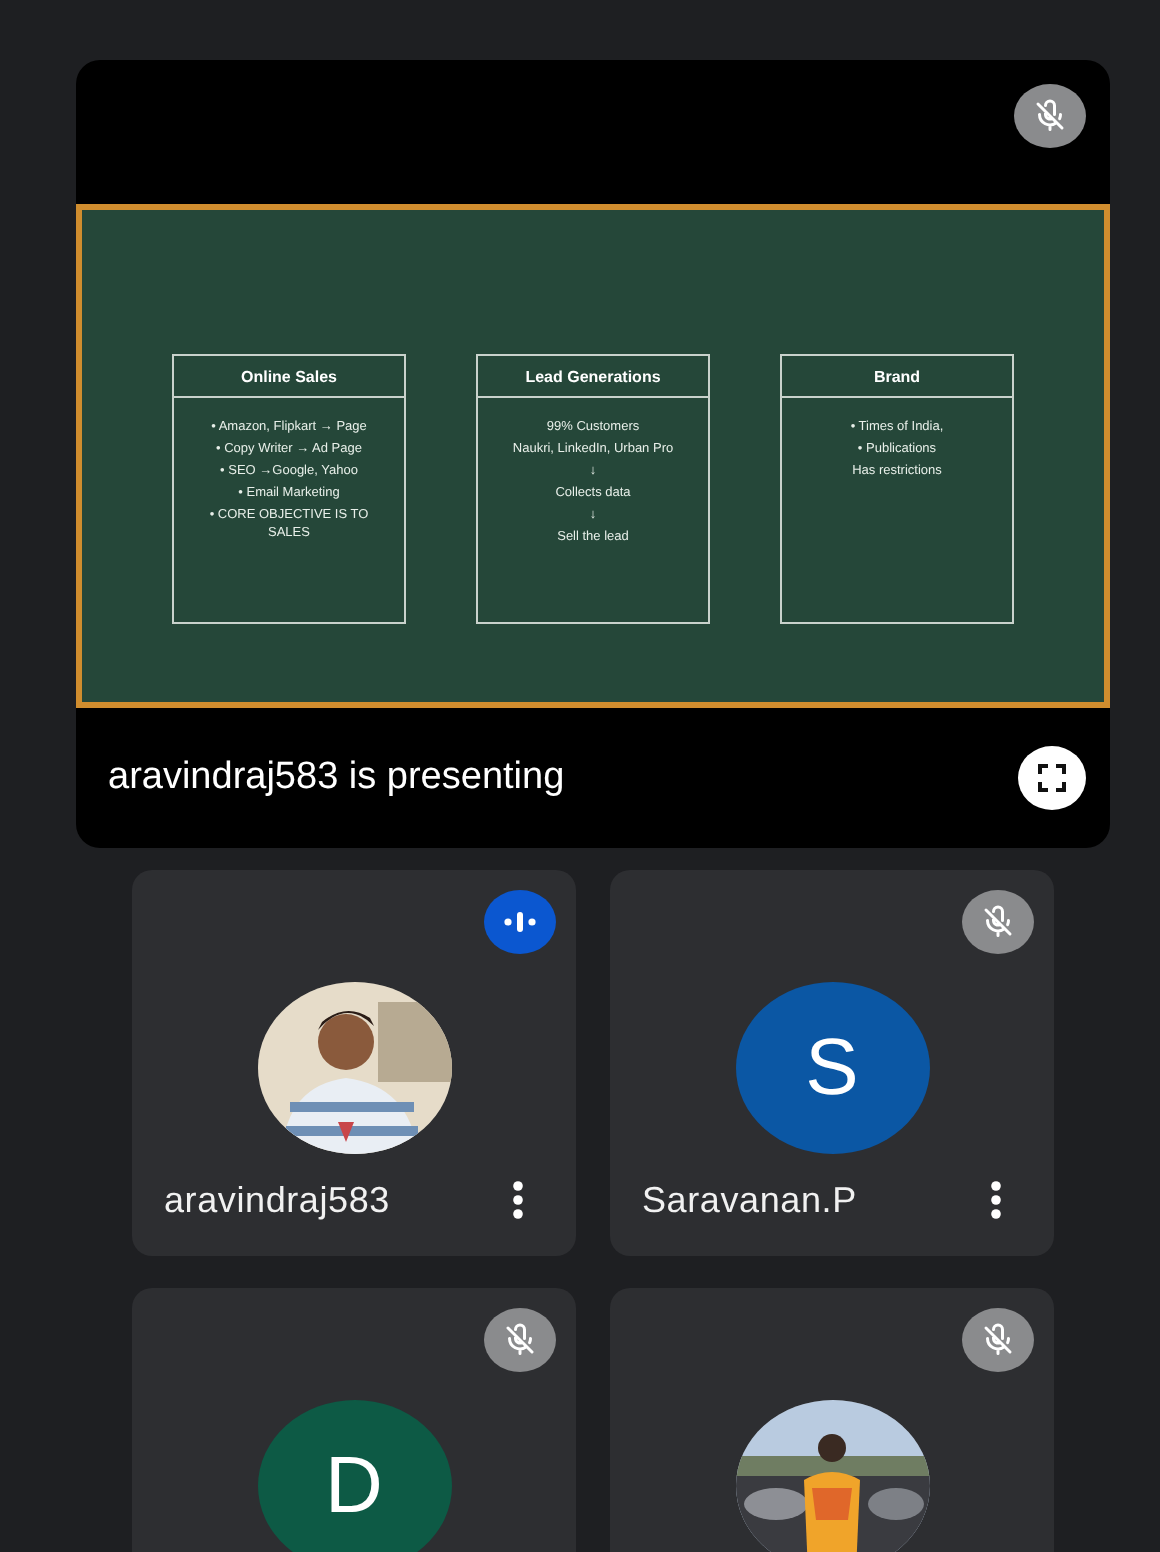 The height and width of the screenshot is (1552, 1160). I want to click on participant-name: Saravanan.P, so click(749, 1200).